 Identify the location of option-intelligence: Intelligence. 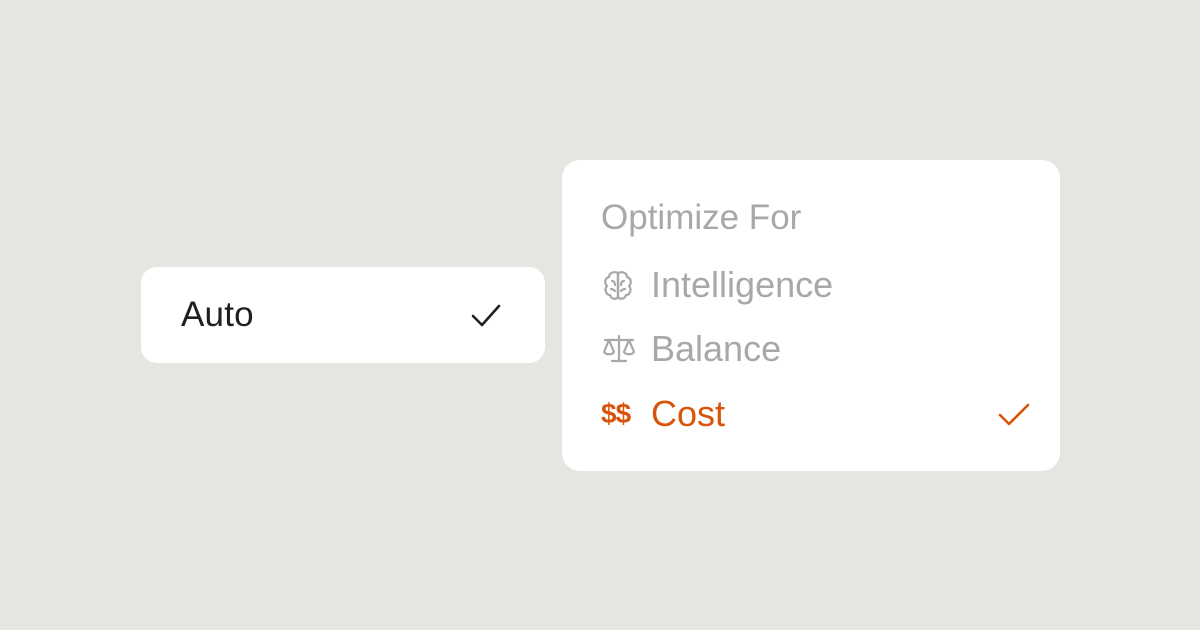
(816, 285).